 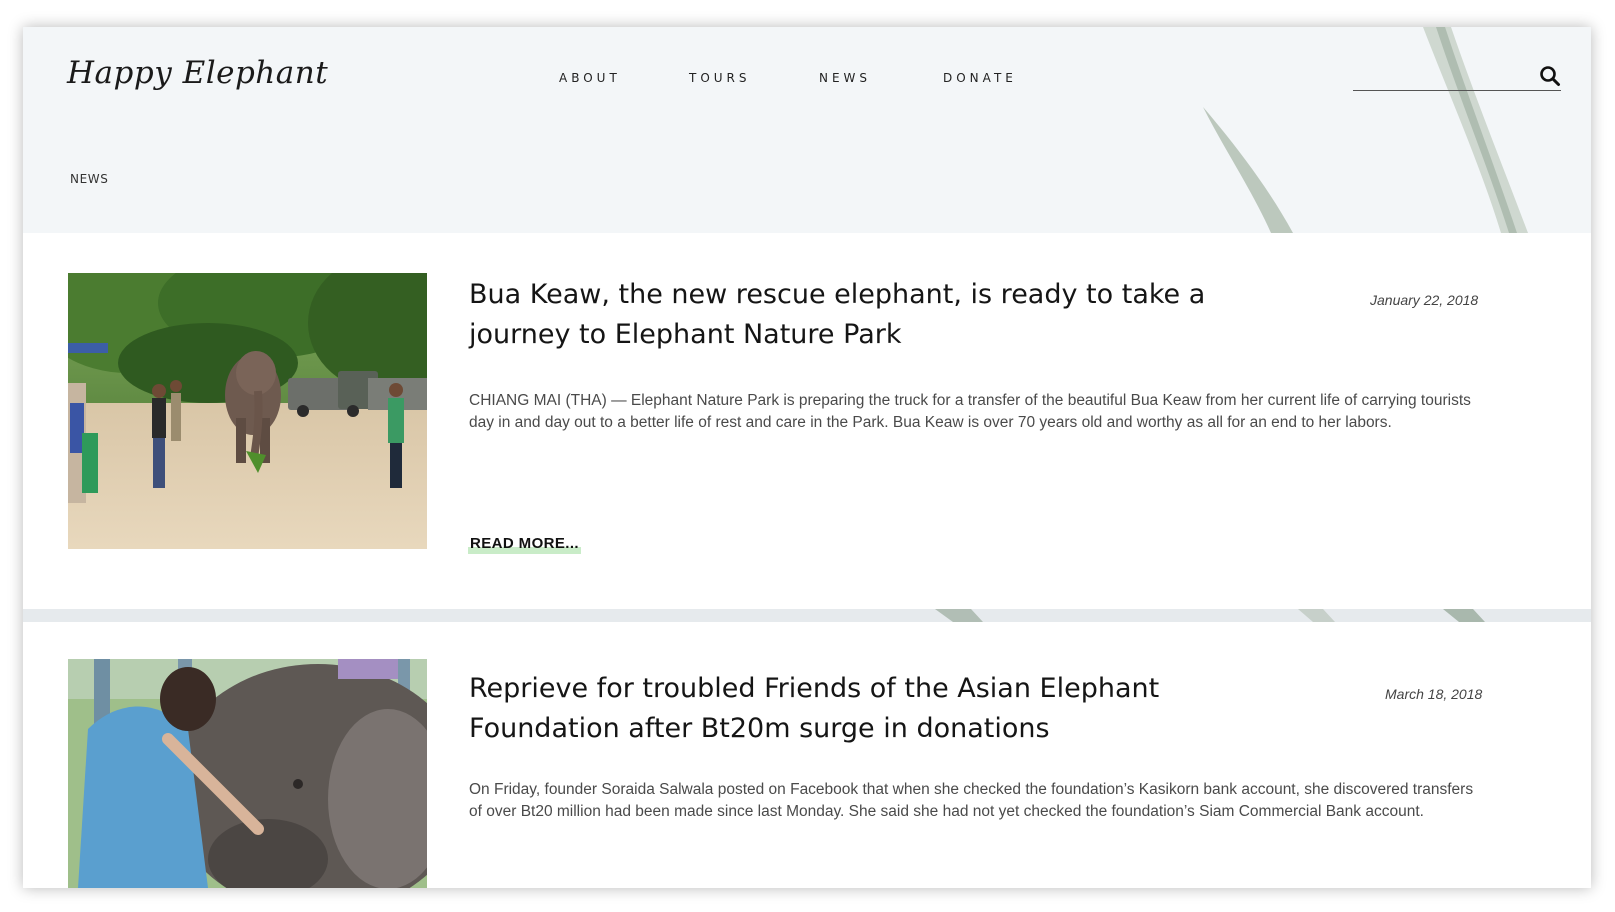 I want to click on article-date: March 18, 2018, so click(x=1434, y=694).